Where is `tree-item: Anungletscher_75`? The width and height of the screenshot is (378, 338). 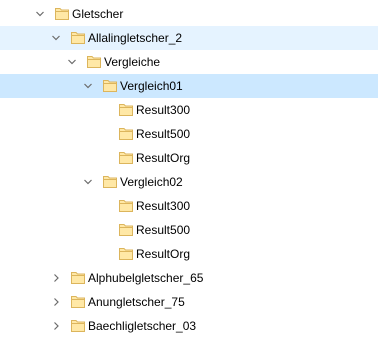 tree-item: Anungletscher_75 is located at coordinates (189, 302).